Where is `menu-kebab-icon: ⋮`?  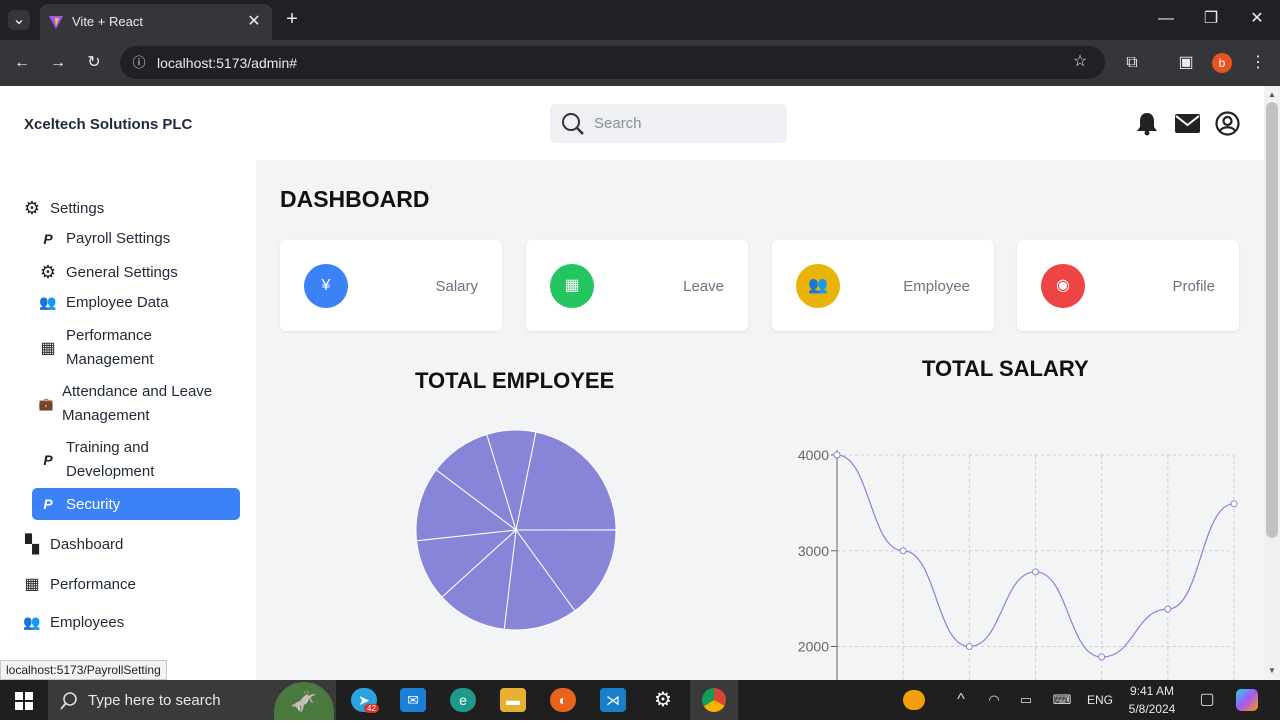 menu-kebab-icon: ⋮ is located at coordinates (1258, 63).